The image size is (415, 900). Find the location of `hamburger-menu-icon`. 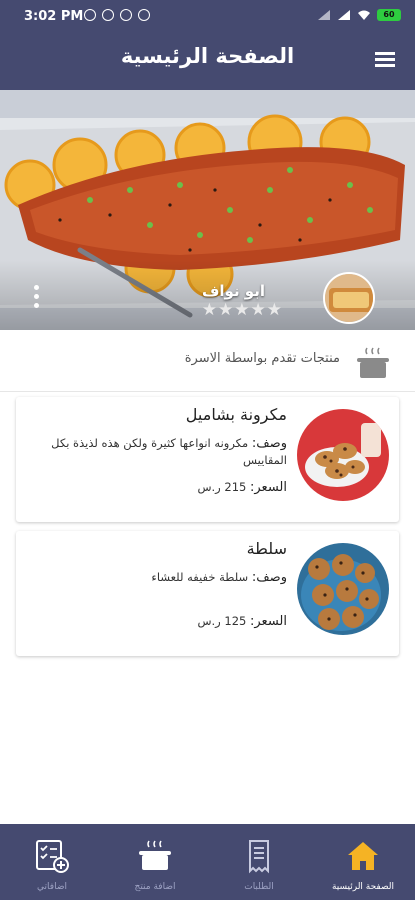

hamburger-menu-icon is located at coordinates (385, 60).